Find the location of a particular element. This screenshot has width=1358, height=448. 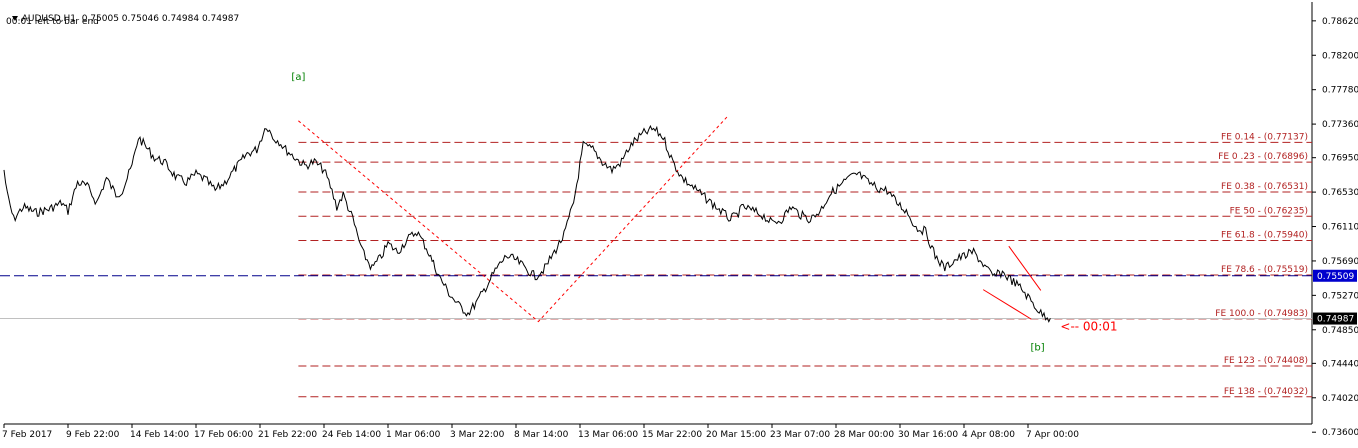

x-tick-label: 13 Mar 06:00 is located at coordinates (608, 435).